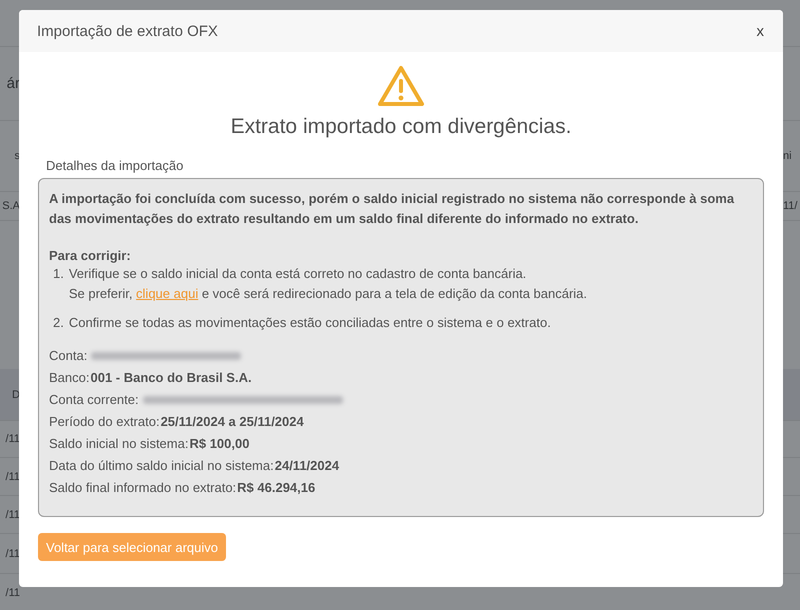  What do you see at coordinates (276, 488) in the screenshot?
I see `detail-value: R$ 46.294,16` at bounding box center [276, 488].